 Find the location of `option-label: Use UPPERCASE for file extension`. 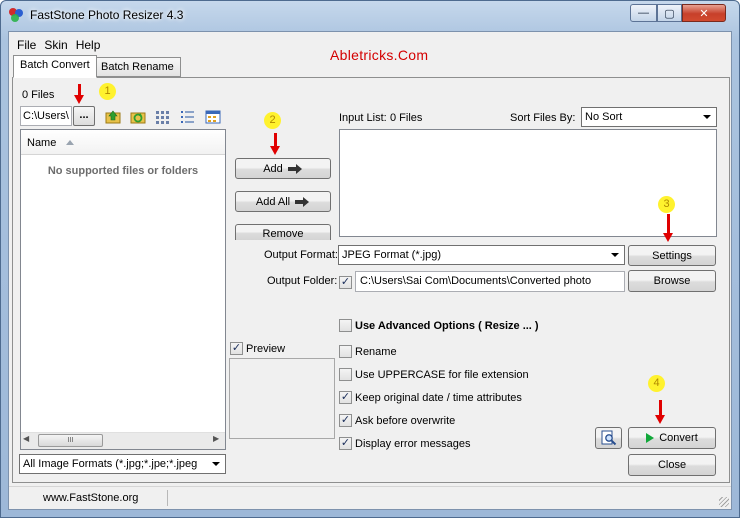

option-label: Use UPPERCASE for file extension is located at coordinates (442, 374).